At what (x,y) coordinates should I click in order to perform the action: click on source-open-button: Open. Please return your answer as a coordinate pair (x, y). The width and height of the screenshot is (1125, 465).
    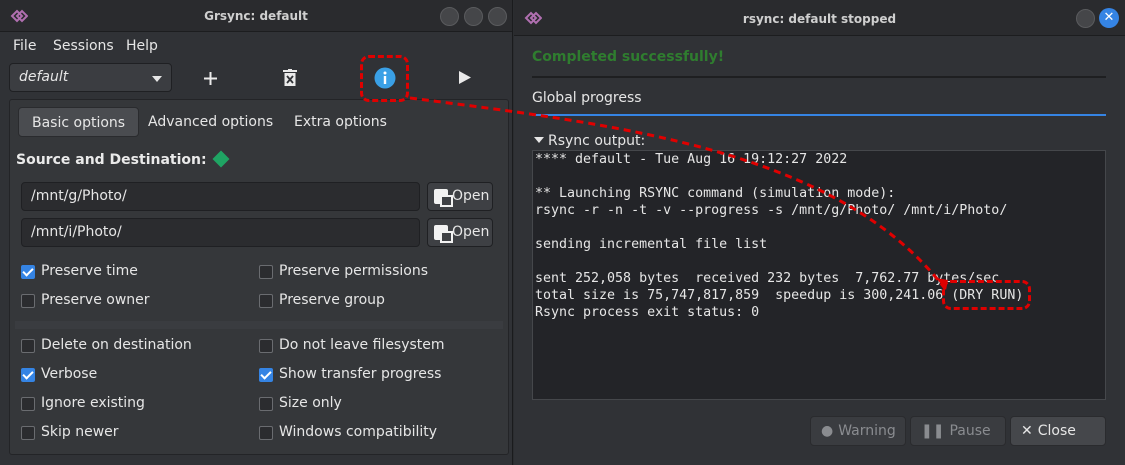
    Looking at the image, I should click on (460, 196).